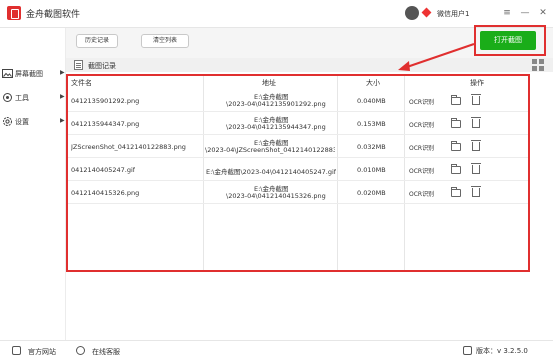  Describe the element at coordinates (276, 14) in the screenshot. I see `title-bar: 金舟截图软件 微信用户1 ≡ — ✕` at that location.